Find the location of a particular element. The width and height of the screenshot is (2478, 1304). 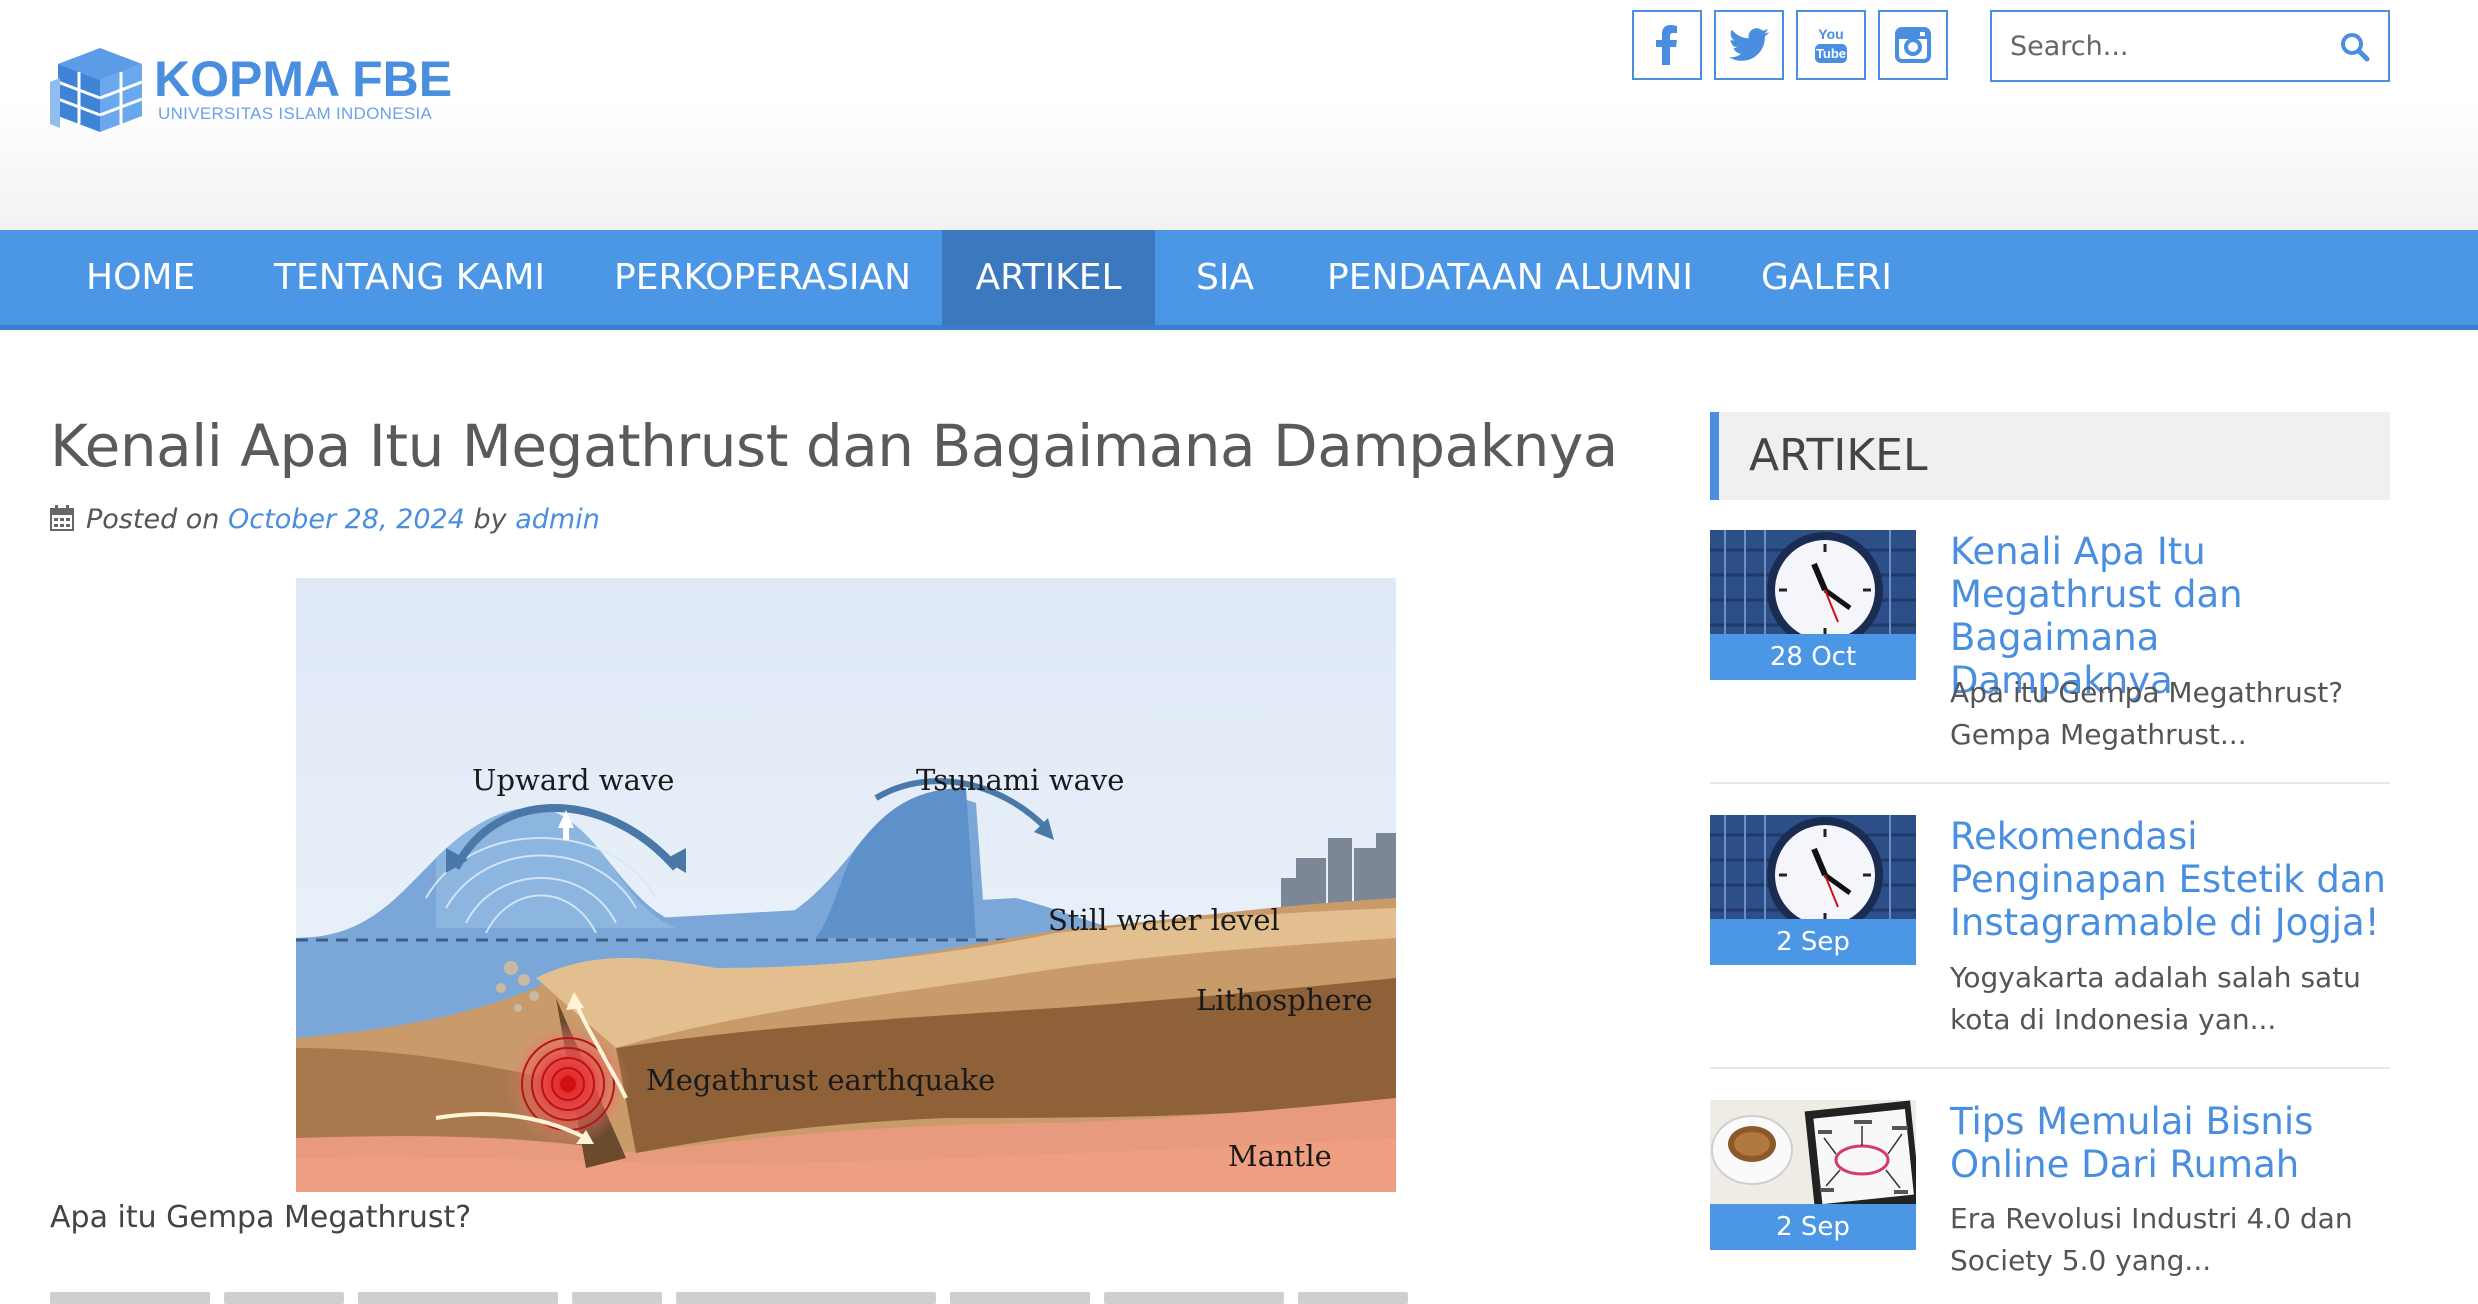

label-megathrust: Megathrust earthquake is located at coordinates (820, 1080).